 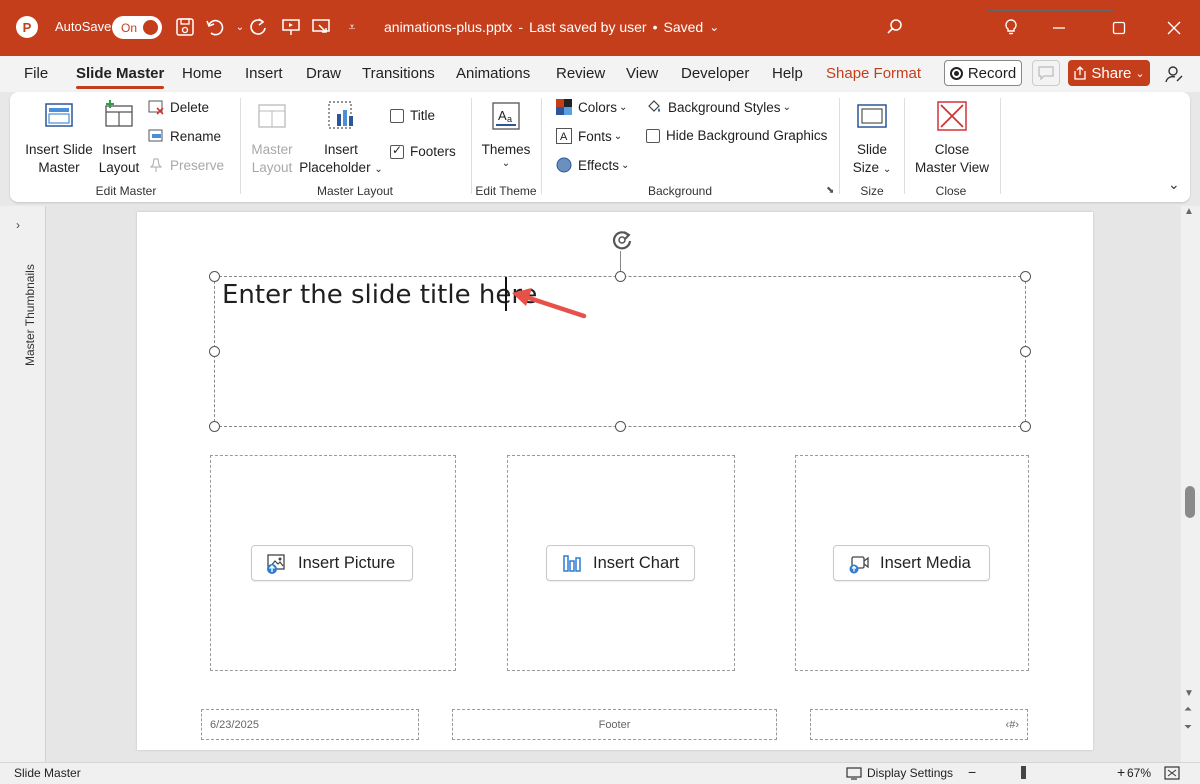 I want to click on rotate-handle-icon, so click(x=622, y=240).